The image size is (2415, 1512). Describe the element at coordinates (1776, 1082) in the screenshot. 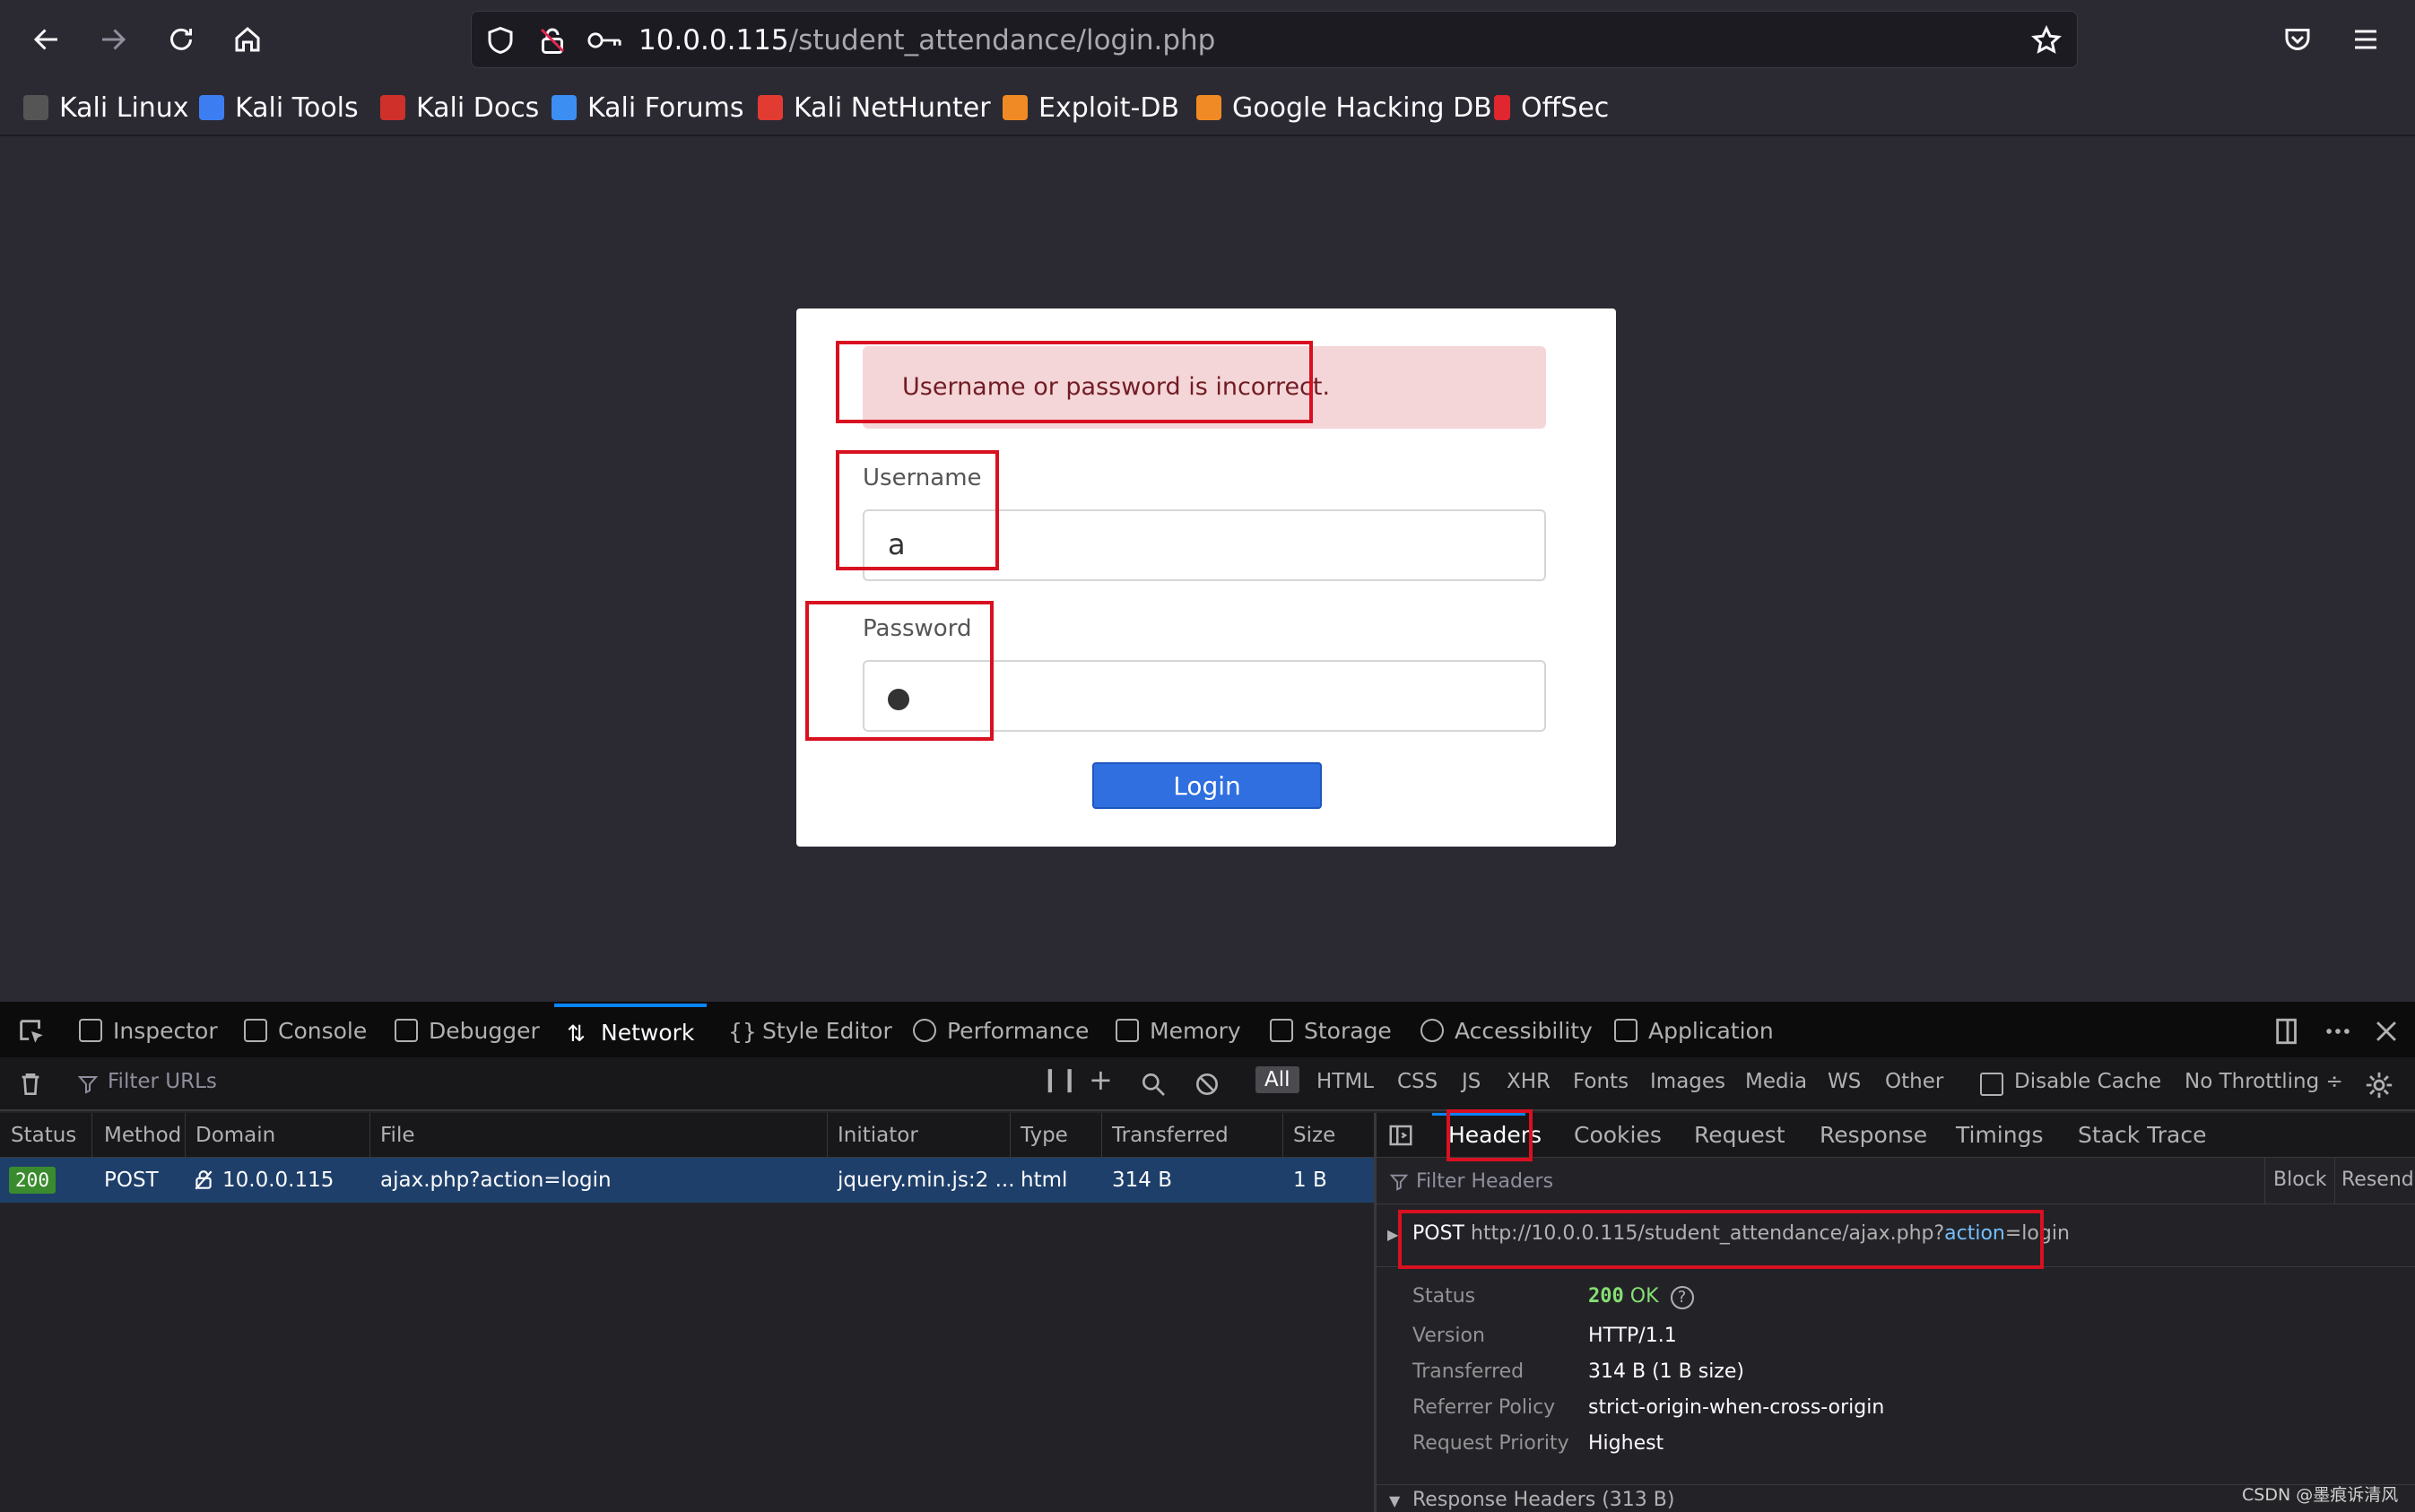

I see `filter-media: Media` at that location.